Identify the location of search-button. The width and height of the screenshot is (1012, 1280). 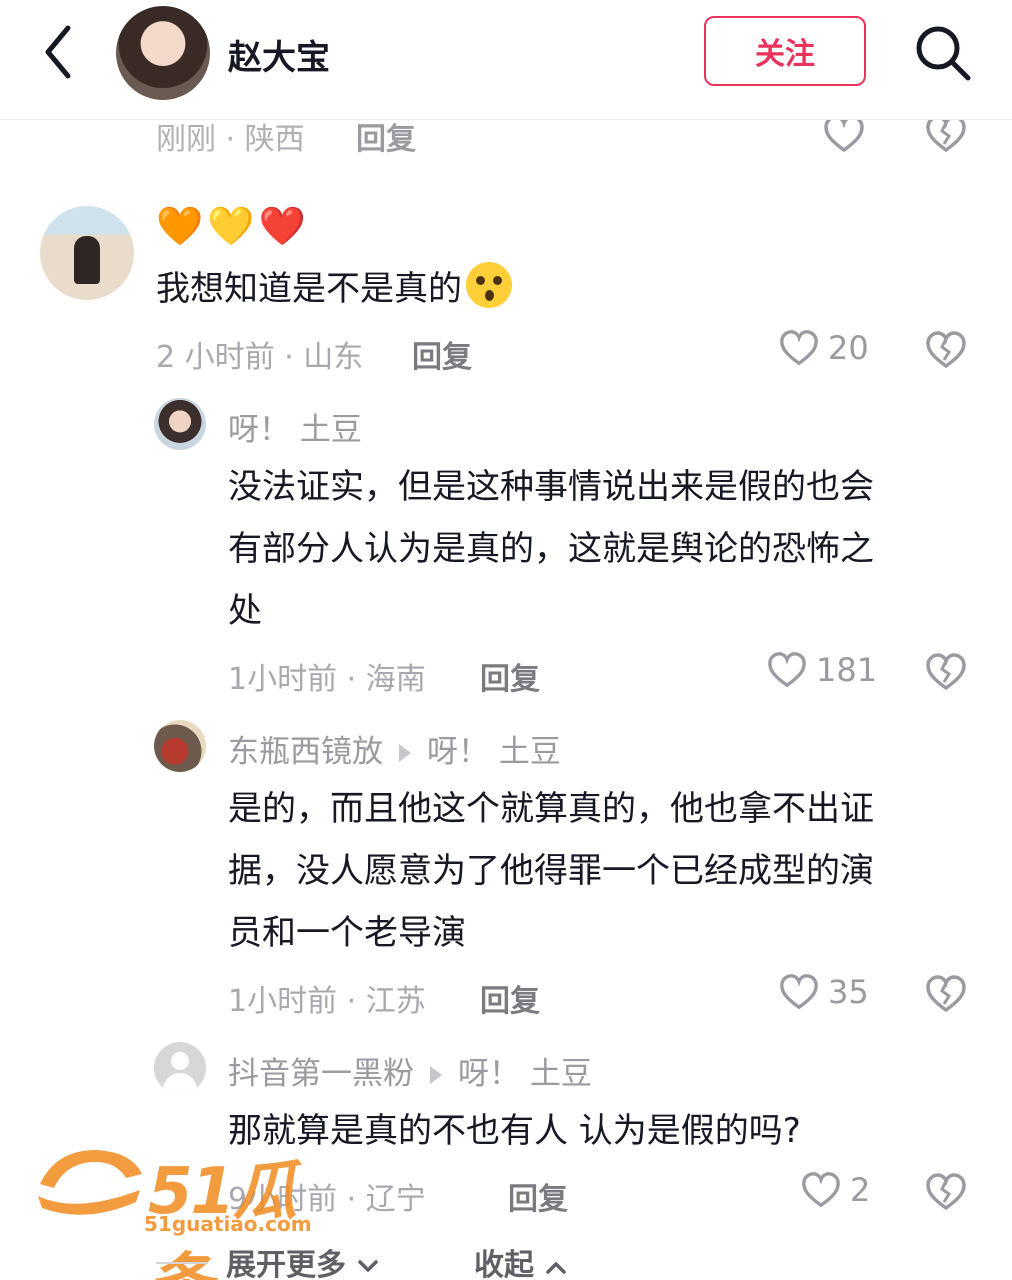
(943, 53).